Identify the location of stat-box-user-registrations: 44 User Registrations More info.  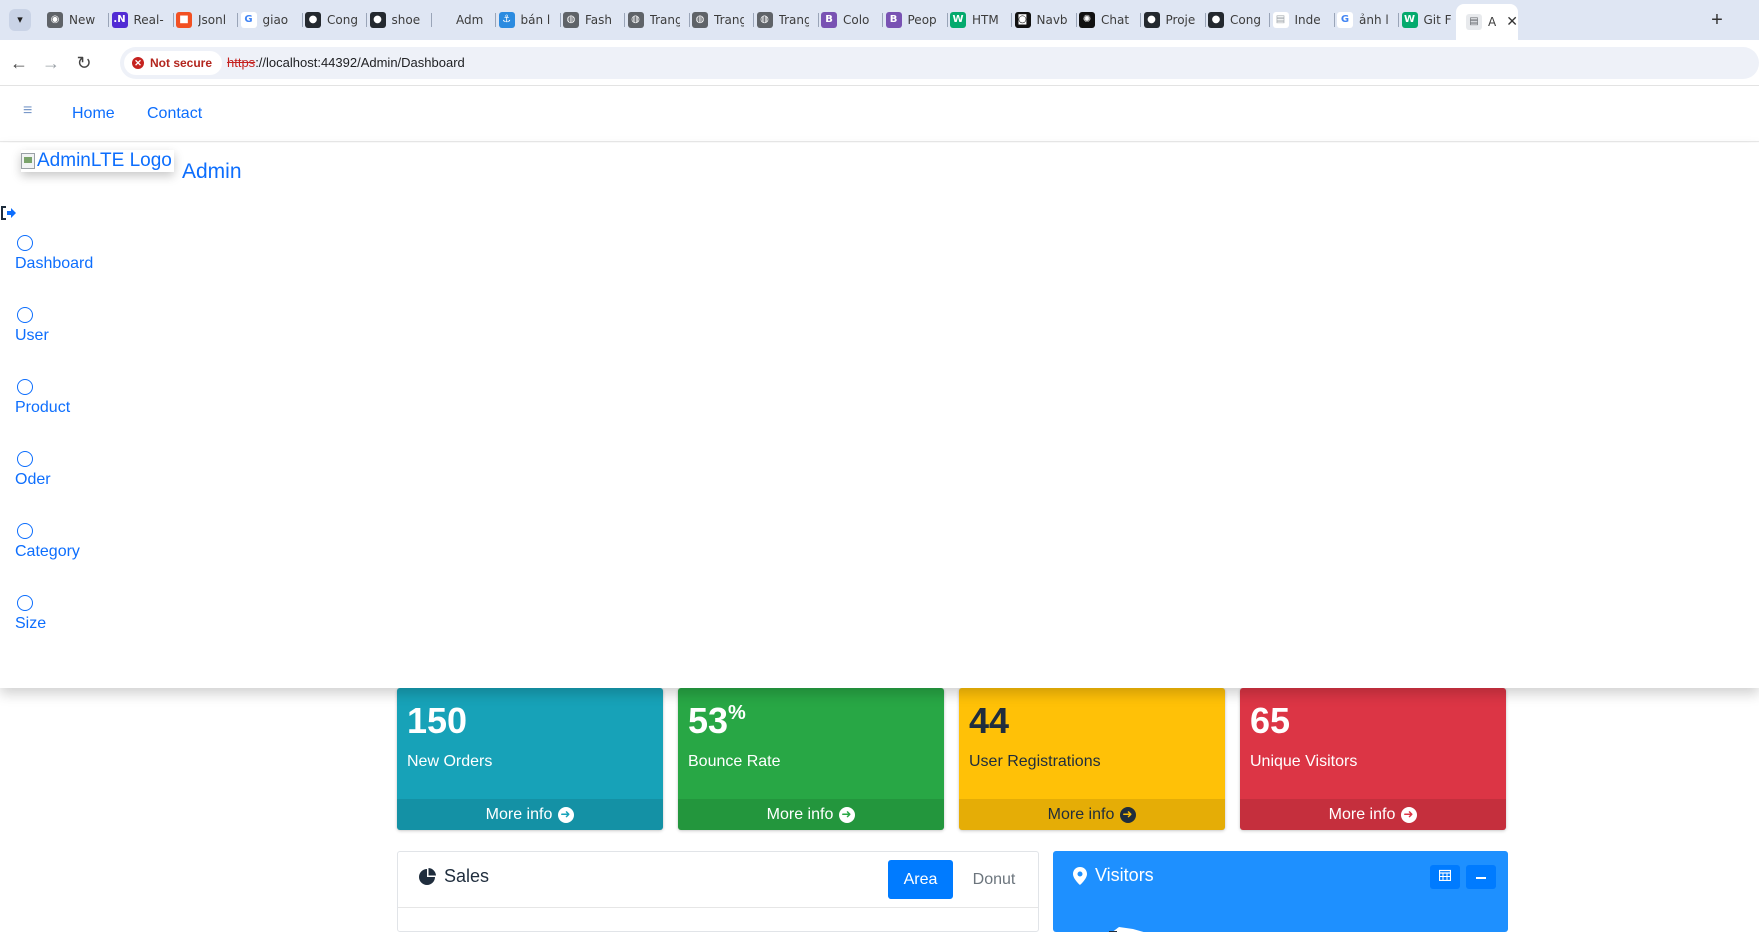
(1092, 759).